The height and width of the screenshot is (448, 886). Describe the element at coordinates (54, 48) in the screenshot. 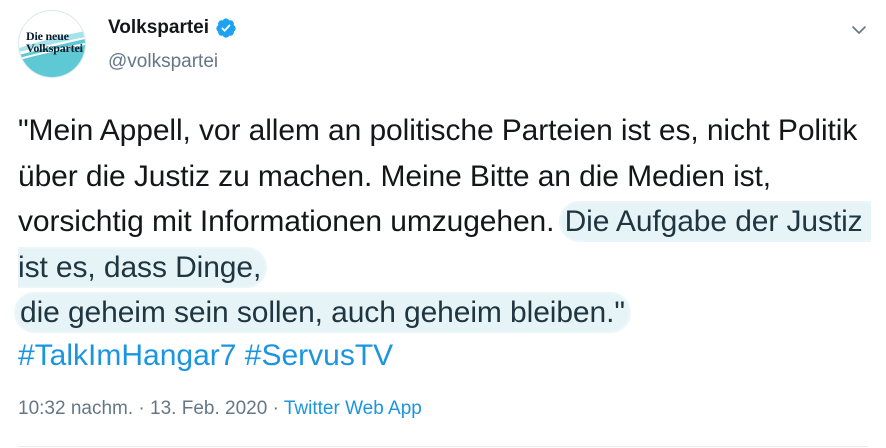

I see `avatar-logo-line2: Volkspartei` at that location.